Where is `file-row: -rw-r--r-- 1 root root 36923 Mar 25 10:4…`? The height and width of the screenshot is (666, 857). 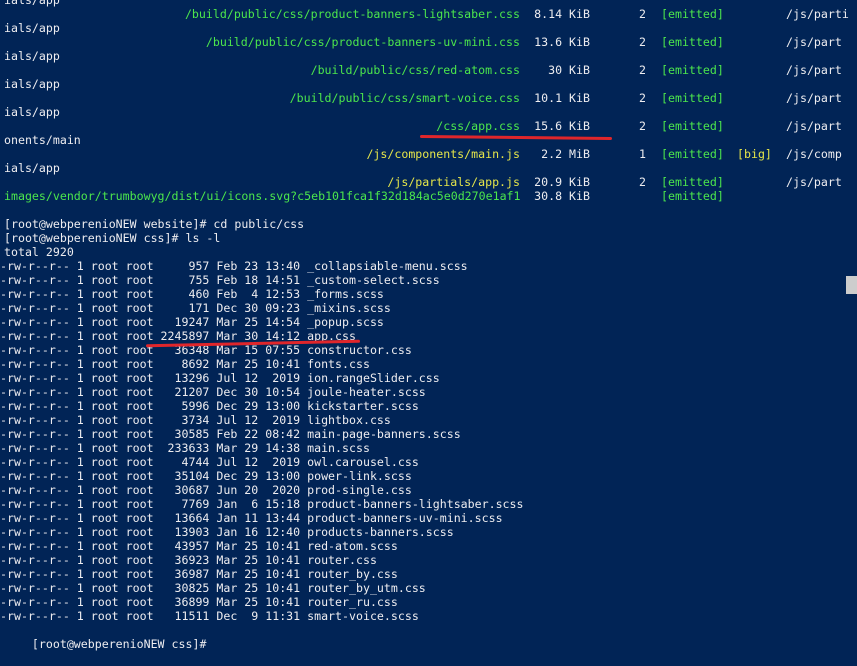 file-row: -rw-r--r-- 1 root root 36923 Mar 25 10:4… is located at coordinates (188, 560).